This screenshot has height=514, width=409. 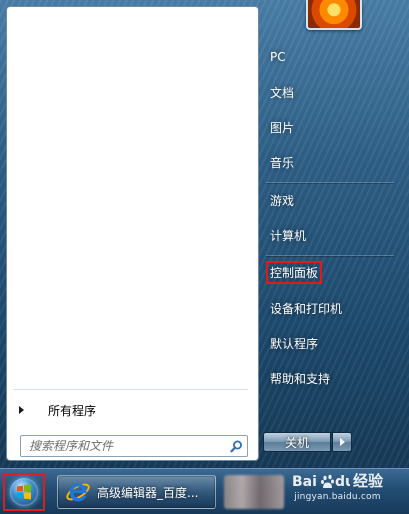 I want to click on places-item-label: 游戏, so click(x=282, y=200).